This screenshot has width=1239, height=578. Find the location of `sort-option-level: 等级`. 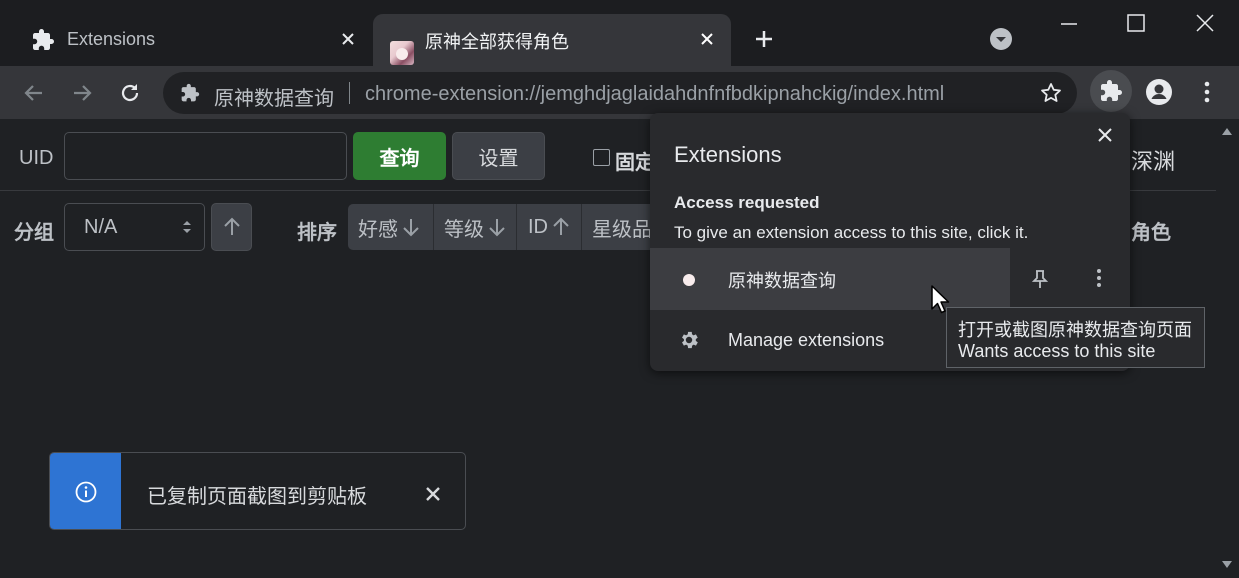

sort-option-level: 等级 is located at coordinates (475, 227).